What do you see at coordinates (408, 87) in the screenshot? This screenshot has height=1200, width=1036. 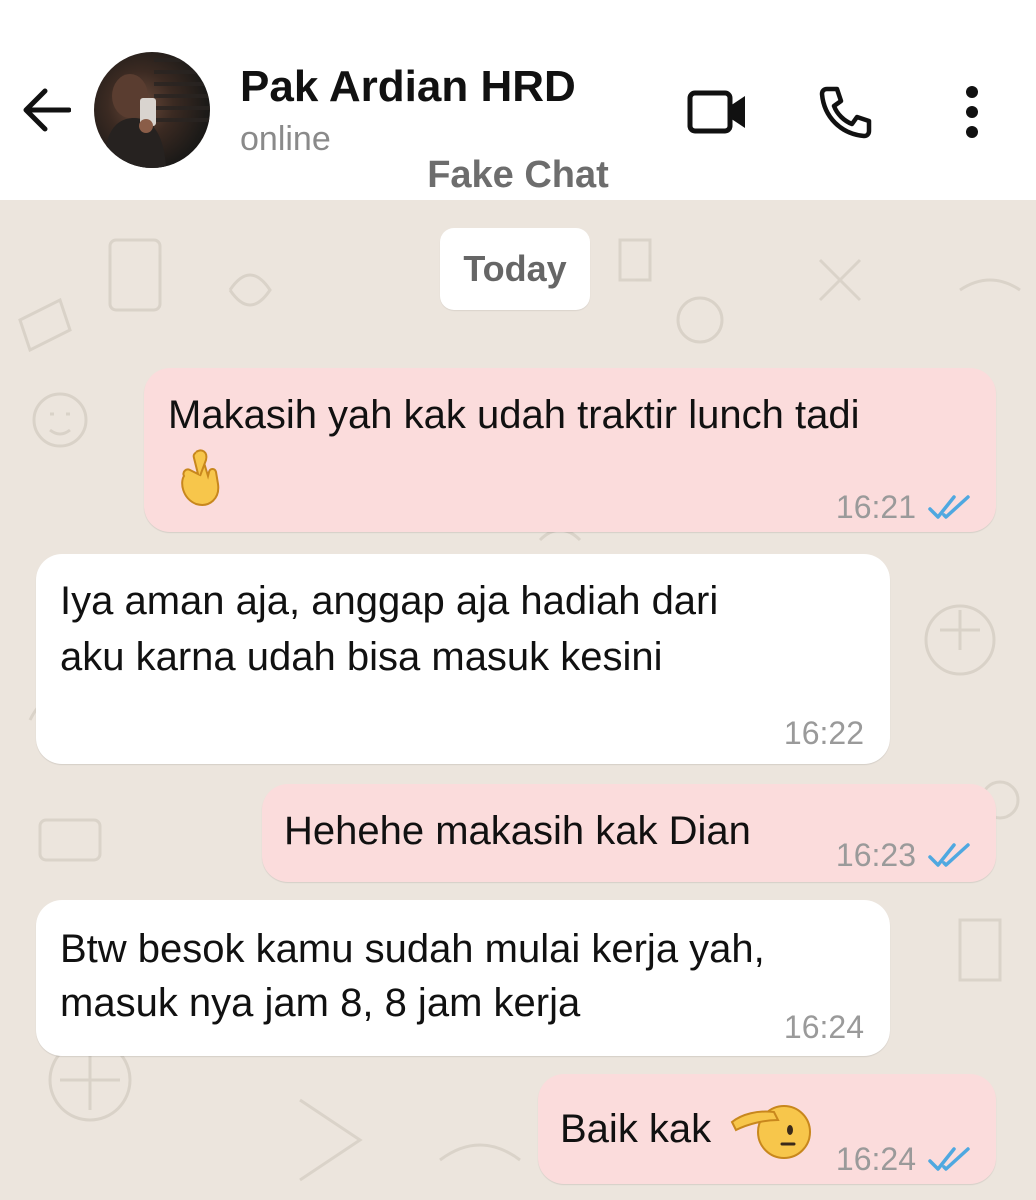 I see `contact-name: Pak Ardian HRD` at bounding box center [408, 87].